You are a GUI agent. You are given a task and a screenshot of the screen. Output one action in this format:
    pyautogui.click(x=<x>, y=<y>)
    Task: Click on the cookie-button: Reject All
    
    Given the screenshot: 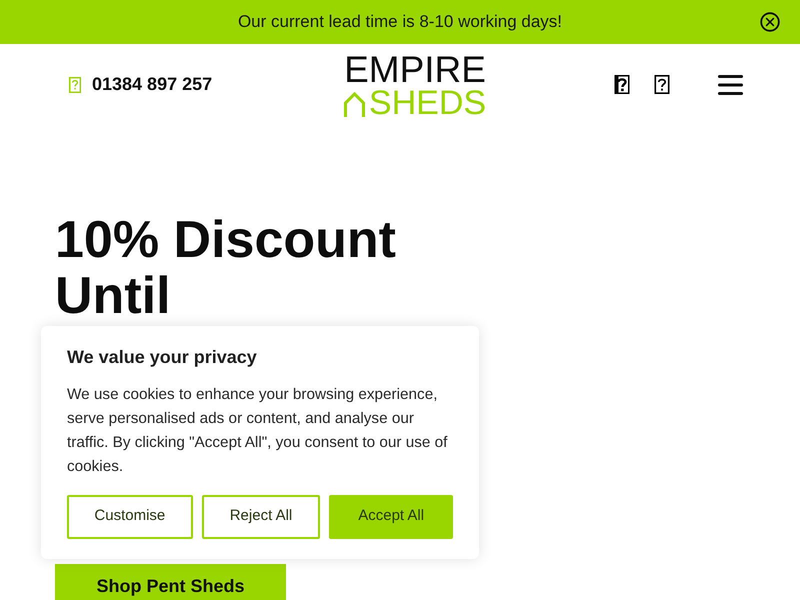 What is the action you would take?
    pyautogui.click(x=261, y=516)
    